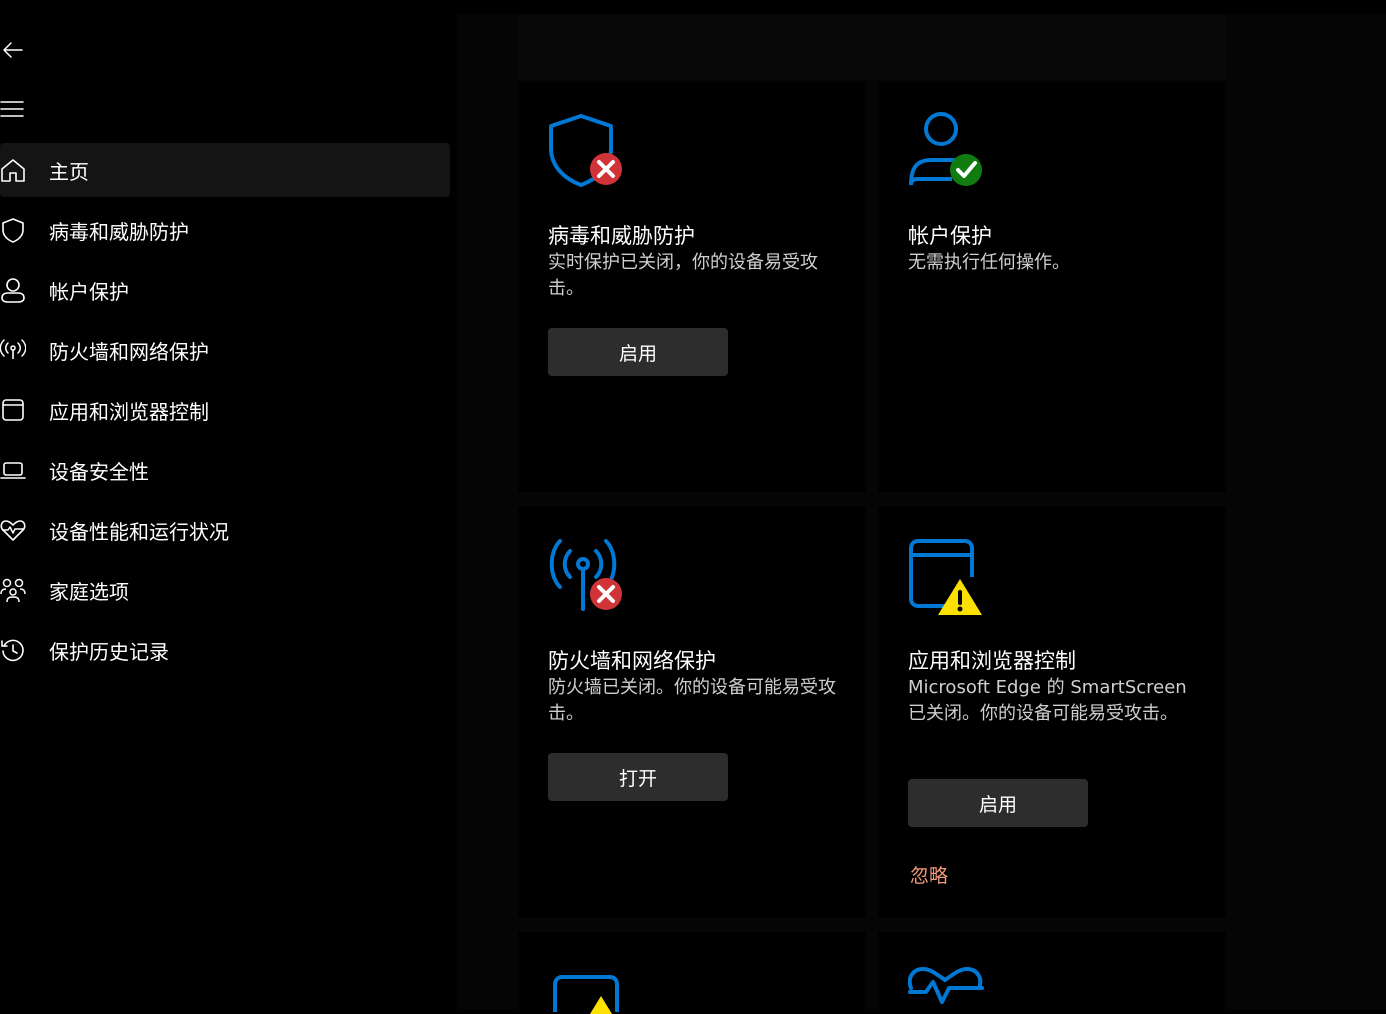 This screenshot has height=1014, width=1386. Describe the element at coordinates (13, 590) in the screenshot. I see `family-icon` at that location.